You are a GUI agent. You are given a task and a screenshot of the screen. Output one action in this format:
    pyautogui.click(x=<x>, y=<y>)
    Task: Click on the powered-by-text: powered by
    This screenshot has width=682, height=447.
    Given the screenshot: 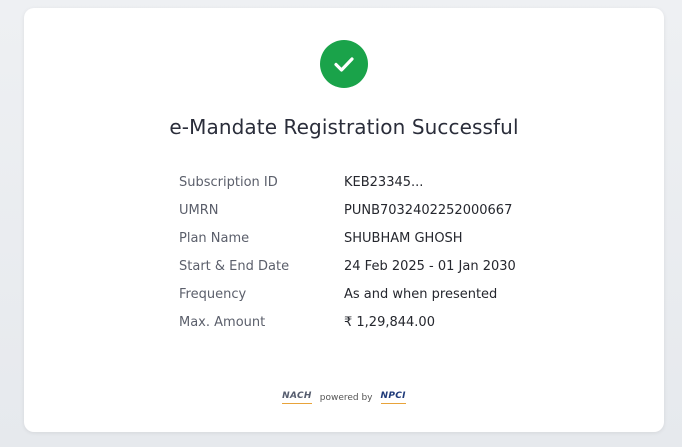 What is the action you would take?
    pyautogui.click(x=346, y=397)
    